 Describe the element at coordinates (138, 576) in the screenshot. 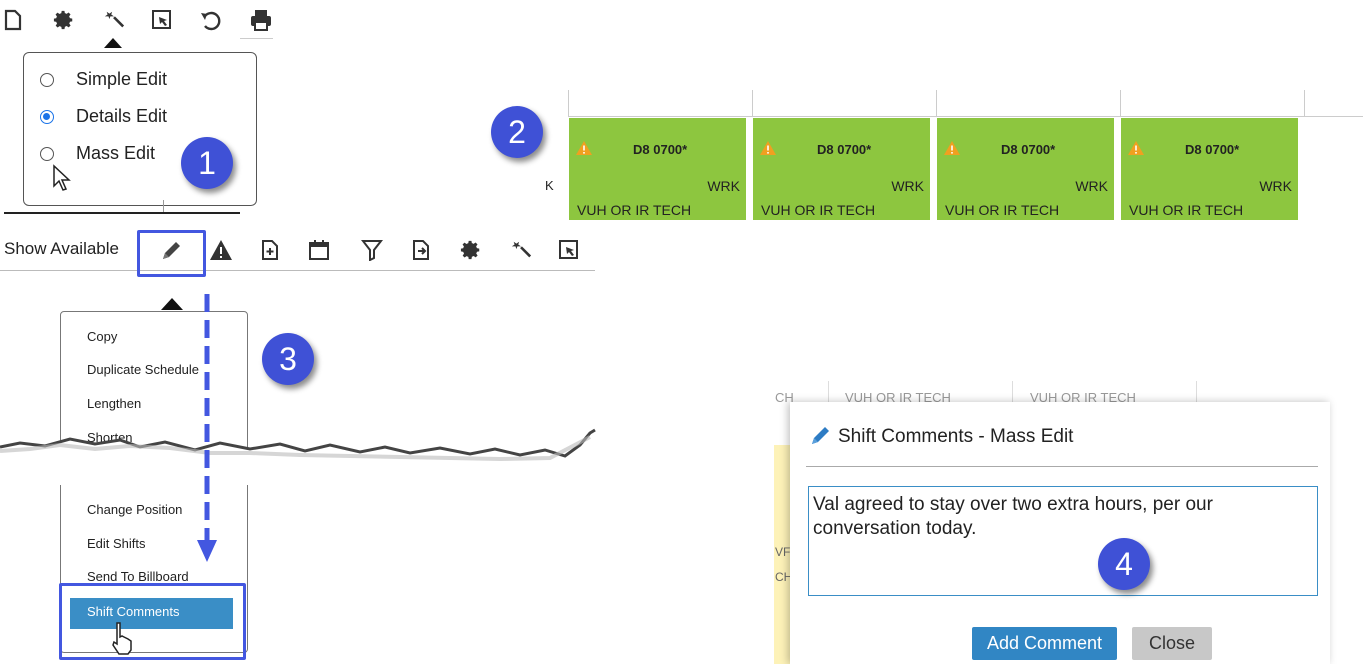

I see `menu-item-send-to-billboard: Send To Billboard` at that location.